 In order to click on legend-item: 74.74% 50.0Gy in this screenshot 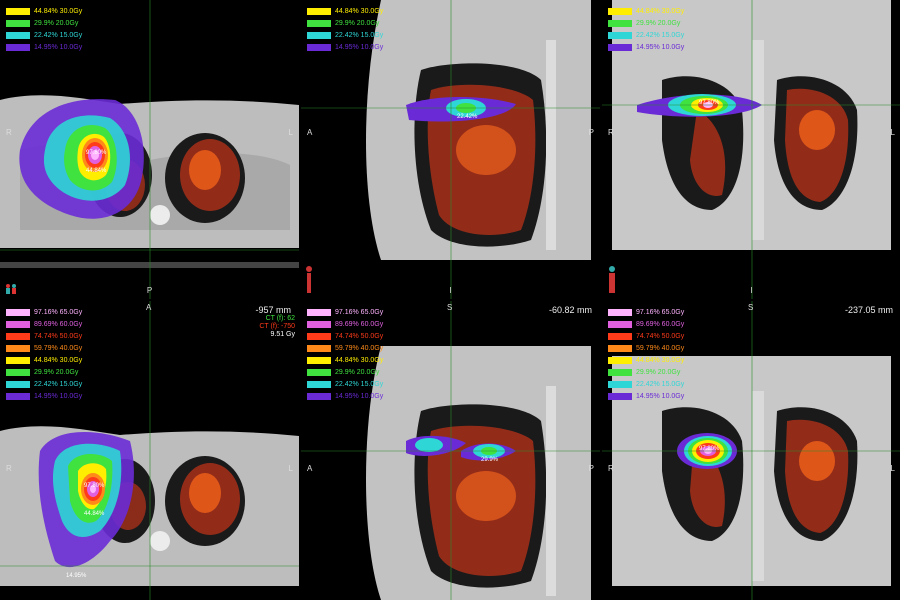, I will do `click(345, 336)`.